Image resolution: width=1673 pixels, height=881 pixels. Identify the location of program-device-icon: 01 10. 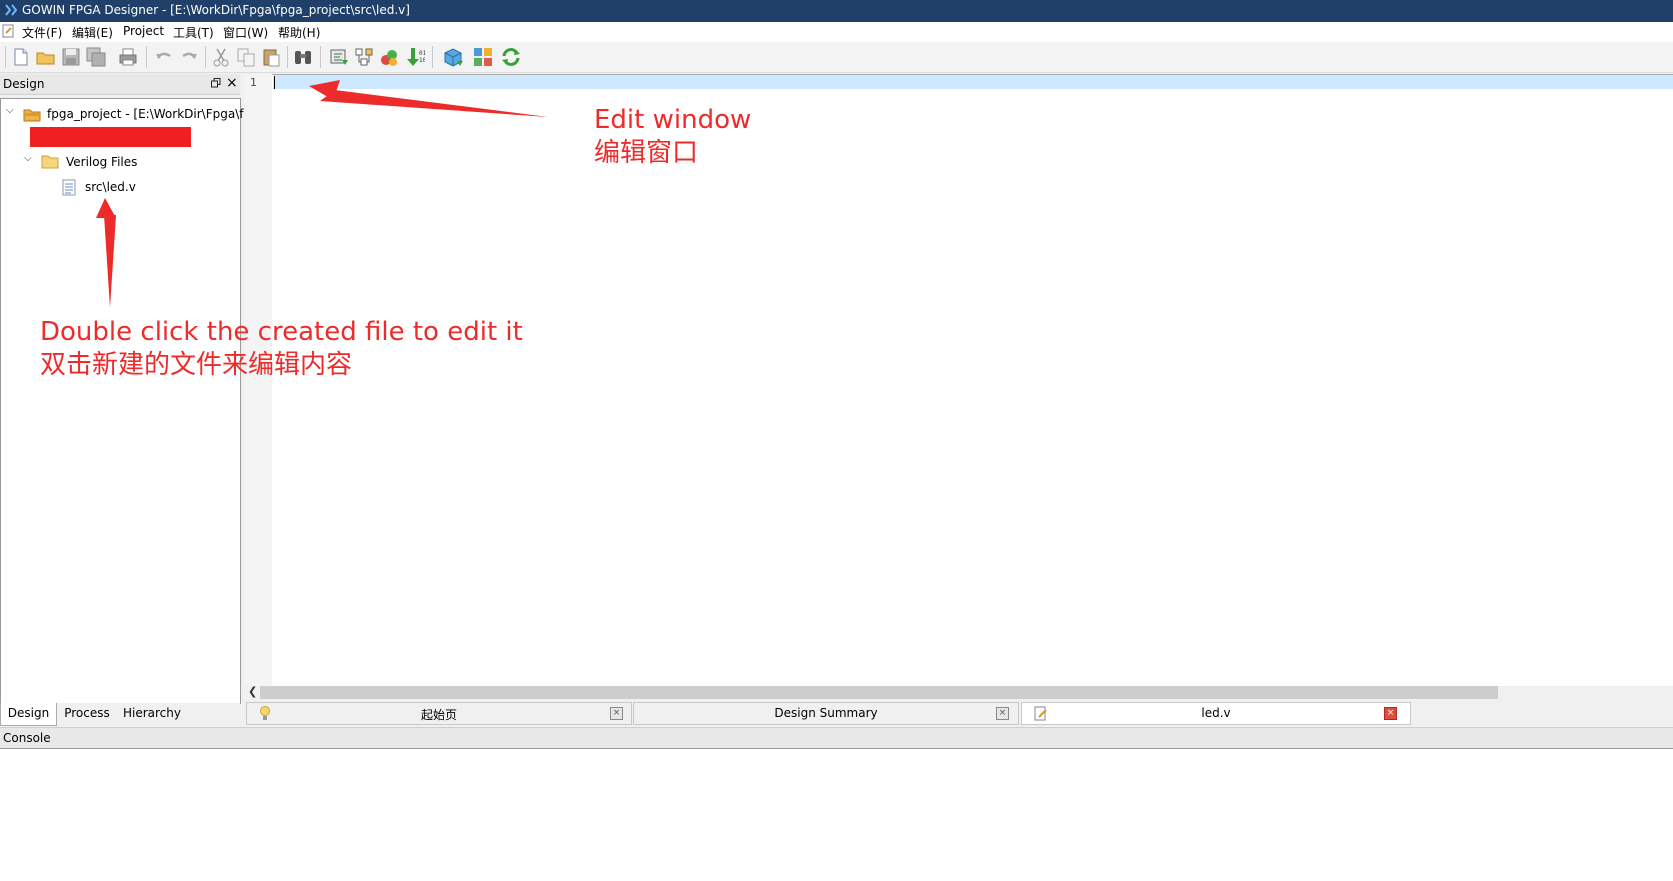
(415, 57).